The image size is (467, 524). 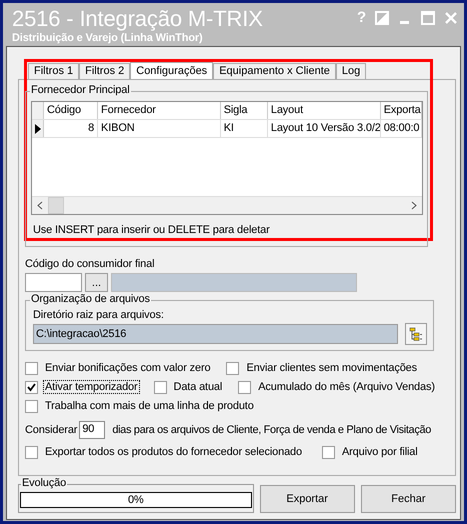 What do you see at coordinates (307, 499) in the screenshot?
I see `action-button: Exportar` at bounding box center [307, 499].